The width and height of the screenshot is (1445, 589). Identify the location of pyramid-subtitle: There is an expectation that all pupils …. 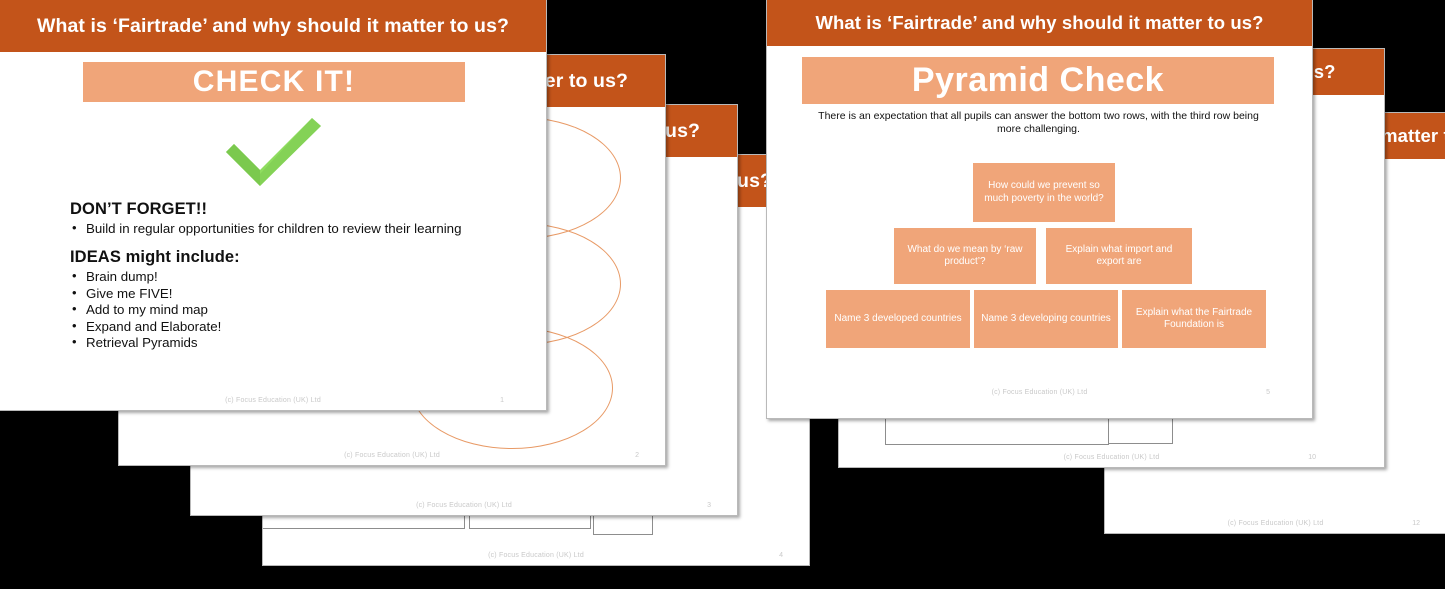
(1038, 123).